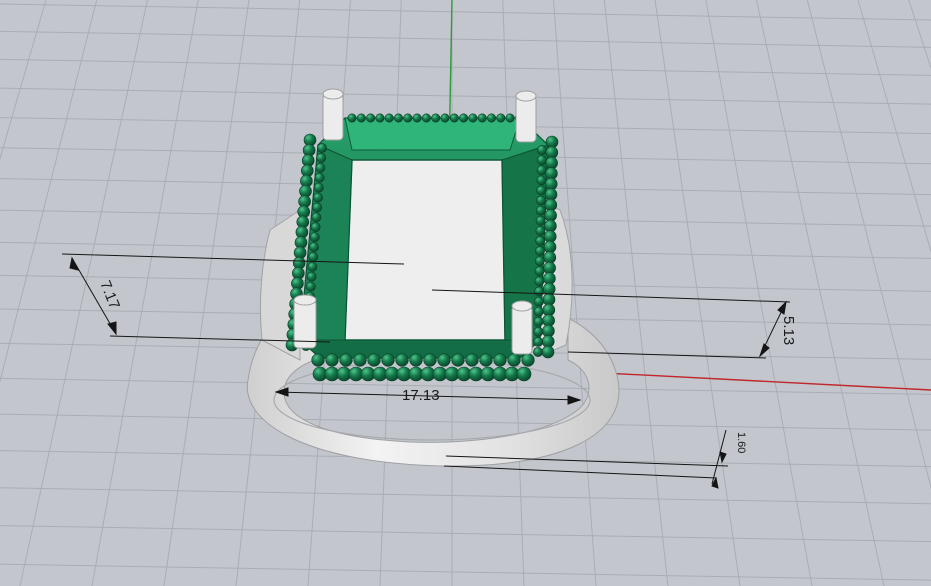 This screenshot has height=586, width=931. I want to click on dimension-width-label: 17.13, so click(421, 395).